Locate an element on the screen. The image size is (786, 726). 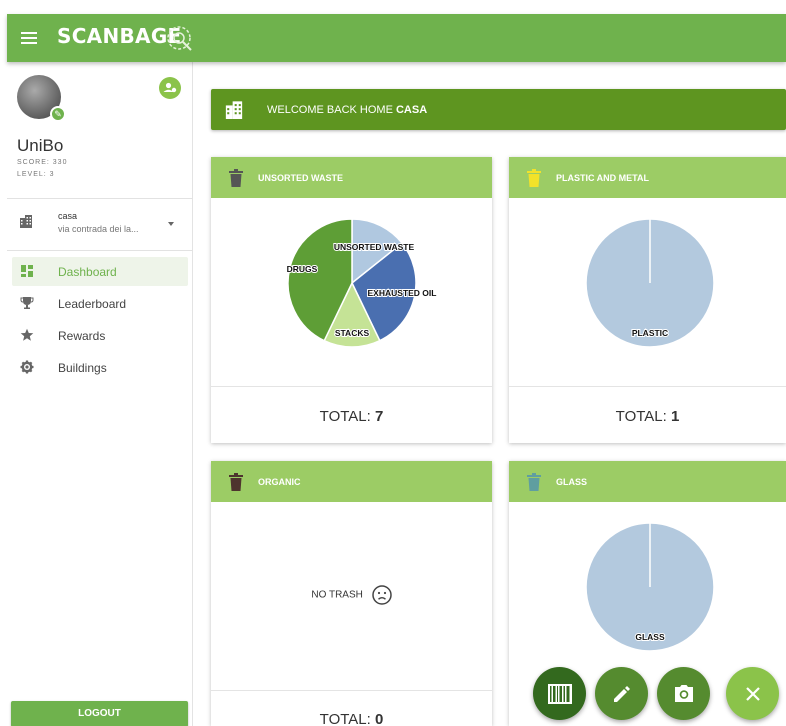
dropdown-arrow-icon is located at coordinates (171, 224).